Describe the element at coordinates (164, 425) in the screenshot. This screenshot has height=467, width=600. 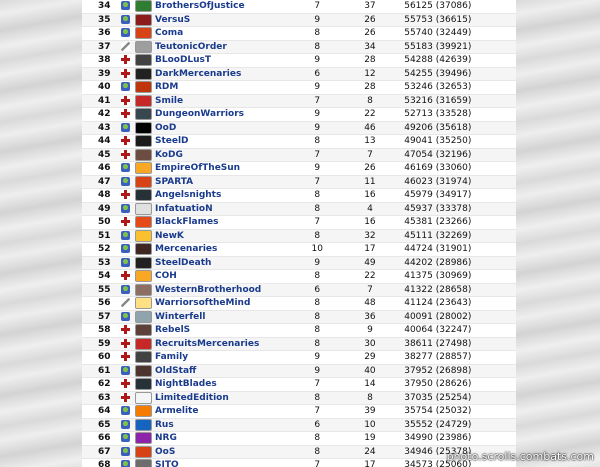
I see `clan-name-link: Rus` at that location.